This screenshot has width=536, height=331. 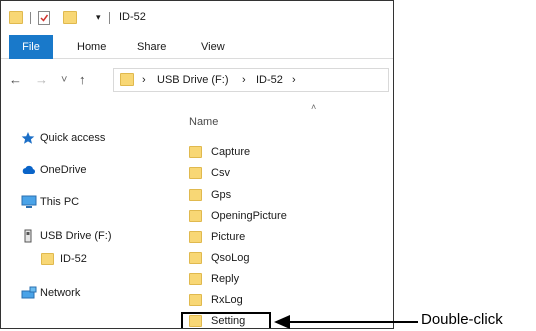 I want to click on folder-row-csv: Csv, so click(x=226, y=173).